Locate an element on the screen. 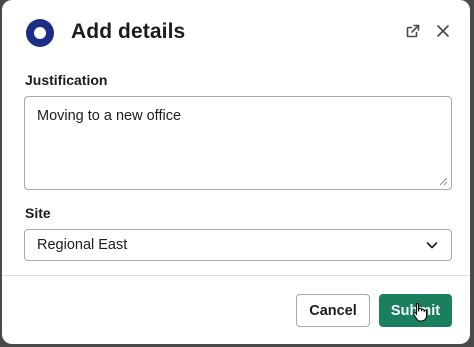 The width and height of the screenshot is (474, 347). site-selected-value: Regional East is located at coordinates (82, 245).